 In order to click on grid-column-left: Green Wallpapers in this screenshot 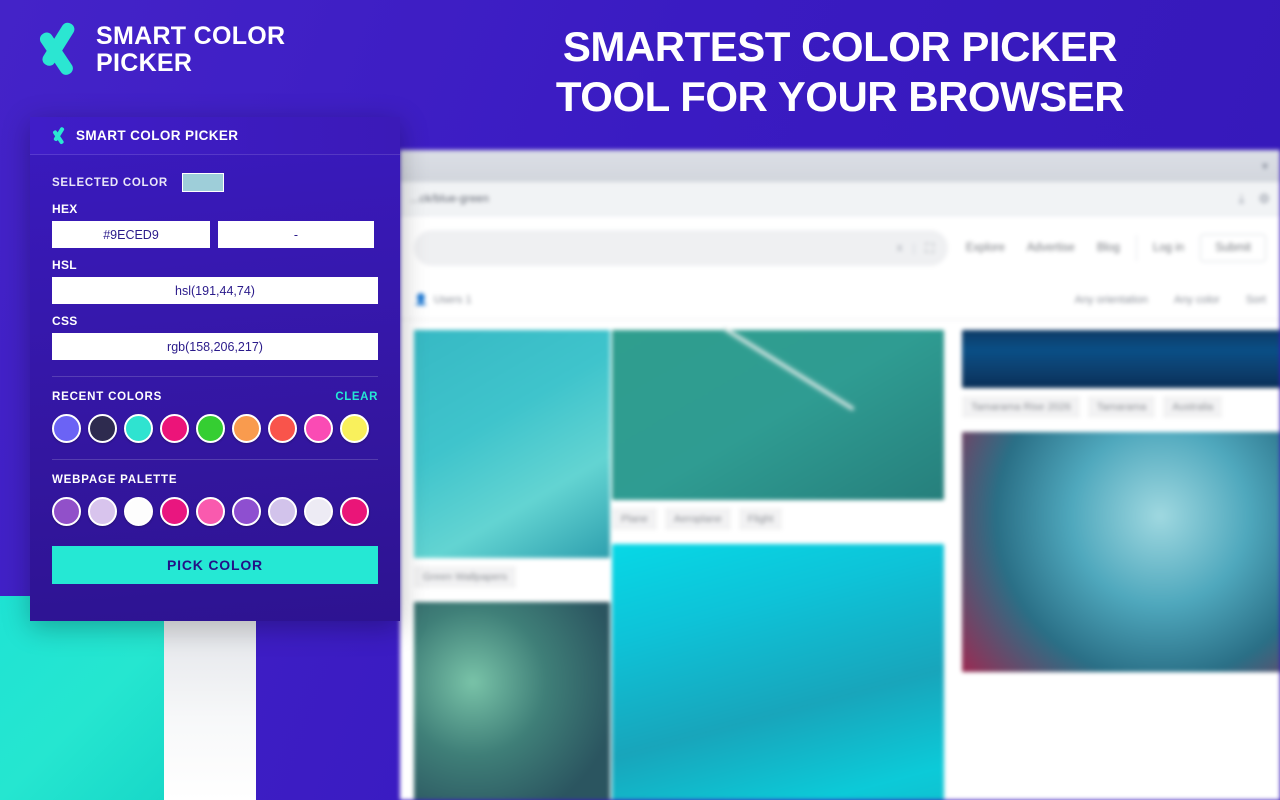, I will do `click(512, 565)`.